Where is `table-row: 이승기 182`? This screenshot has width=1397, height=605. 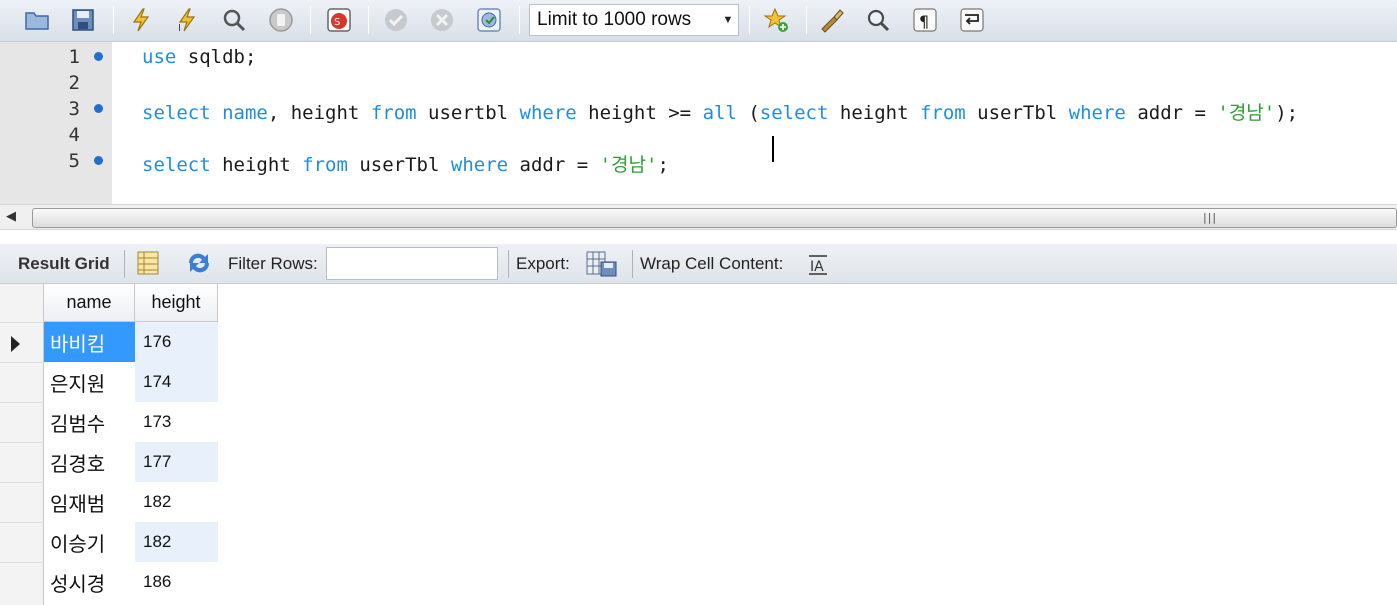 table-row: 이승기 182 is located at coordinates (131, 542).